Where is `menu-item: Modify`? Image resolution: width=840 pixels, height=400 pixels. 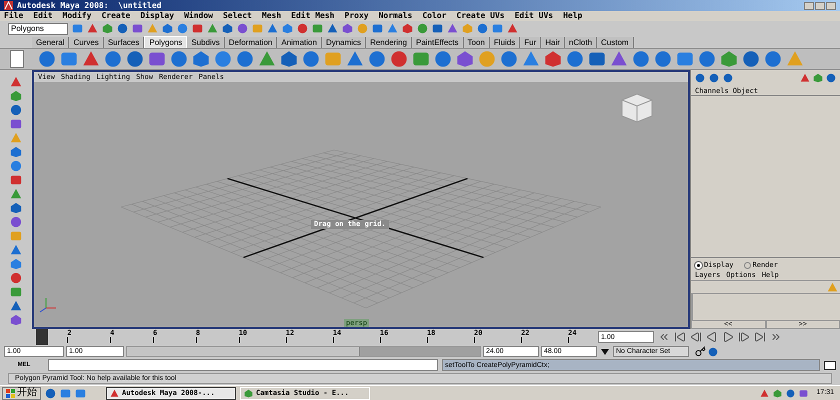 menu-item: Modify is located at coordinates (77, 16).